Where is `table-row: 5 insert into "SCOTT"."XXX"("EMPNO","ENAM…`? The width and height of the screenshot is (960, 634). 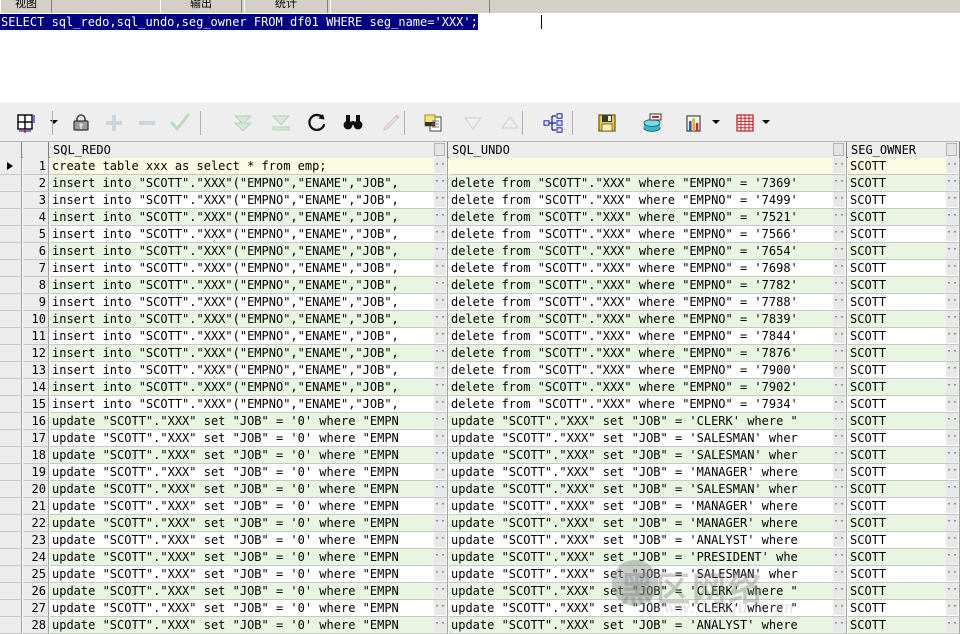
table-row: 5 insert into "SCOTT"."XXX"("EMPNO","ENAM… is located at coordinates (480, 234).